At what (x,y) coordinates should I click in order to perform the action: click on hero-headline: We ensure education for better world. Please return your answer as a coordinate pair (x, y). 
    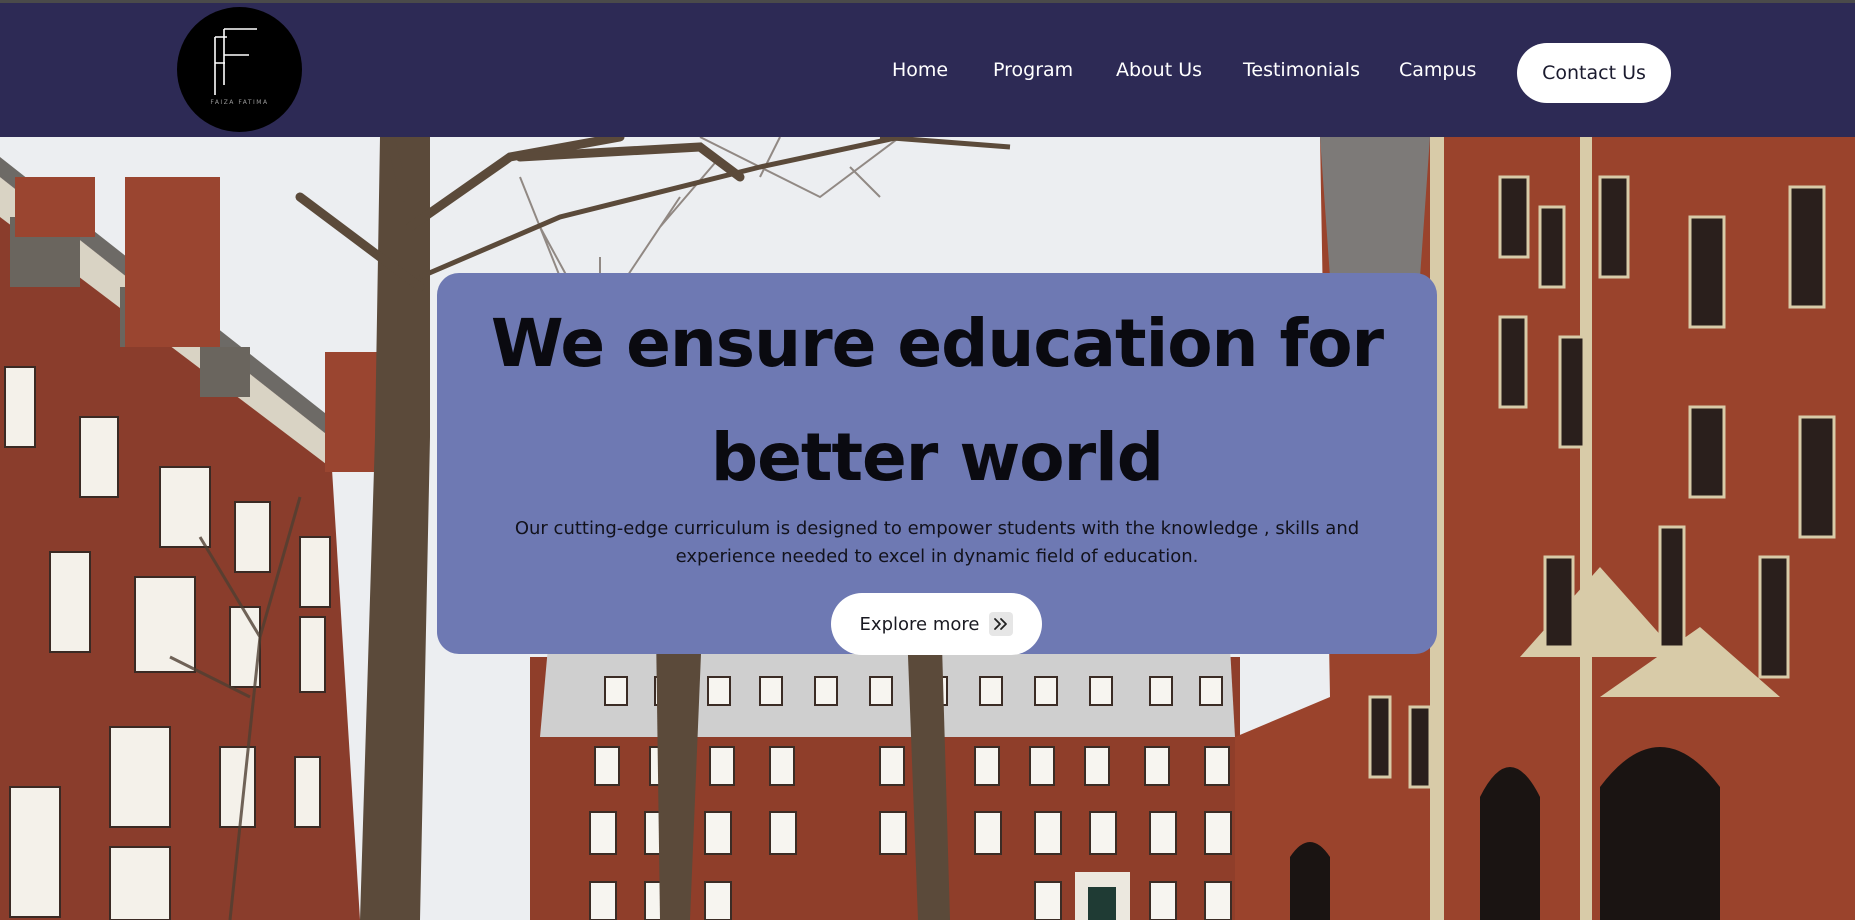
    Looking at the image, I should click on (937, 401).